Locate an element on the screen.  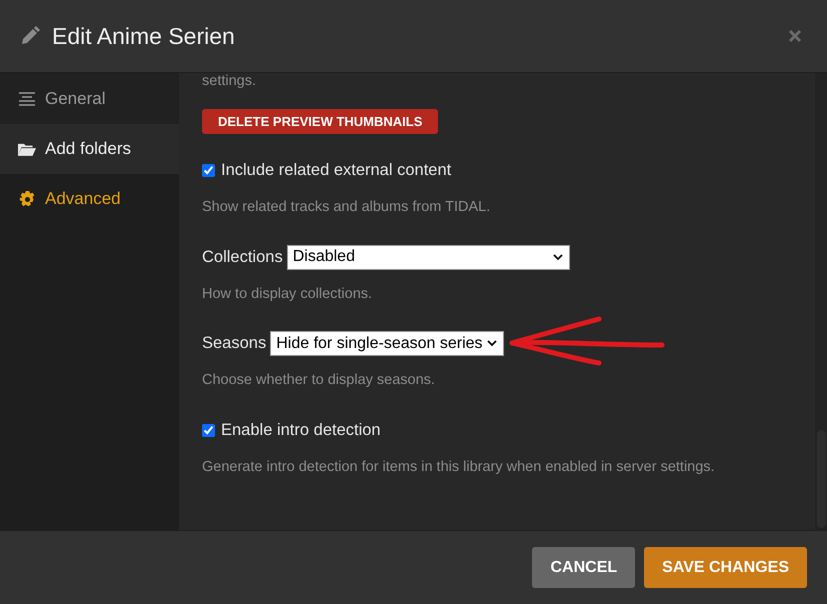
dropdown: Disabled is located at coordinates (428, 257).